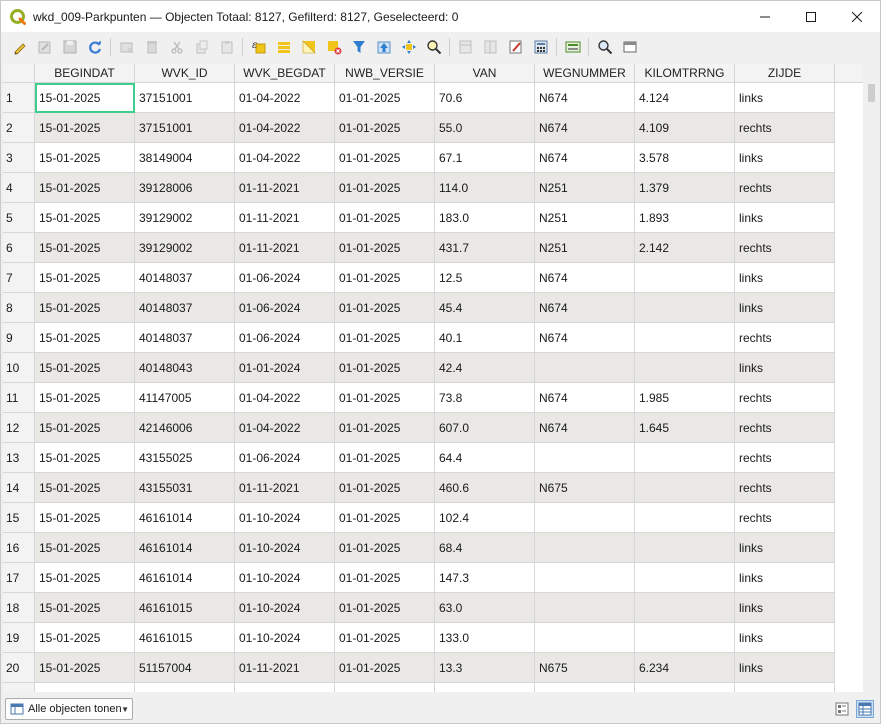 Image resolution: width=881 pixels, height=724 pixels. Describe the element at coordinates (285, 218) in the screenshot. I see `table-cell-wvk-begdat: 01-11-2021` at that location.